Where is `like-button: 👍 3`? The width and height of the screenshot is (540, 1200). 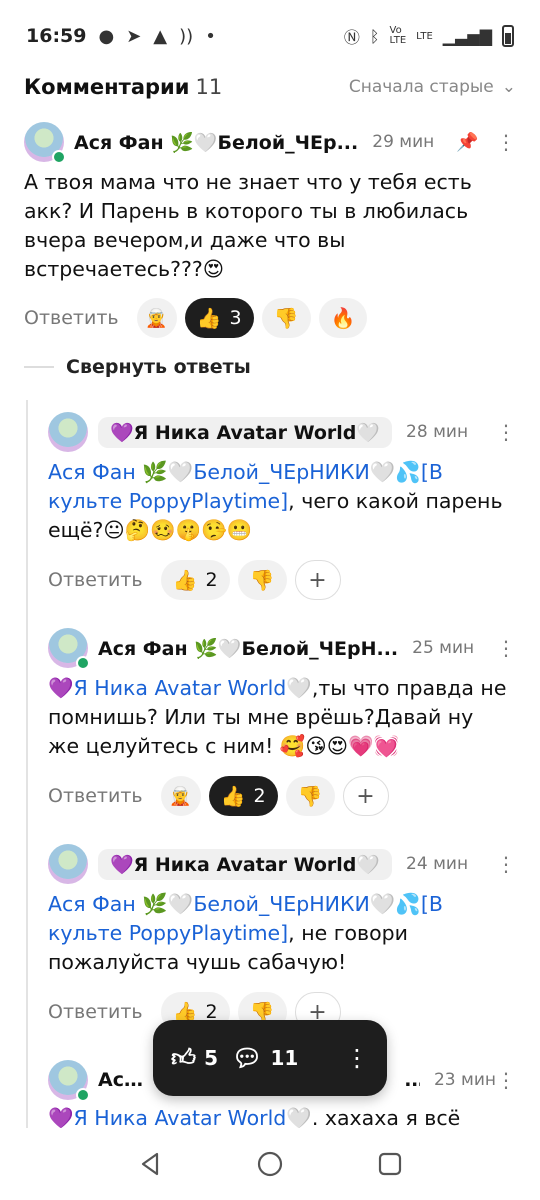
like-button: 👍 3 is located at coordinates (219, 318).